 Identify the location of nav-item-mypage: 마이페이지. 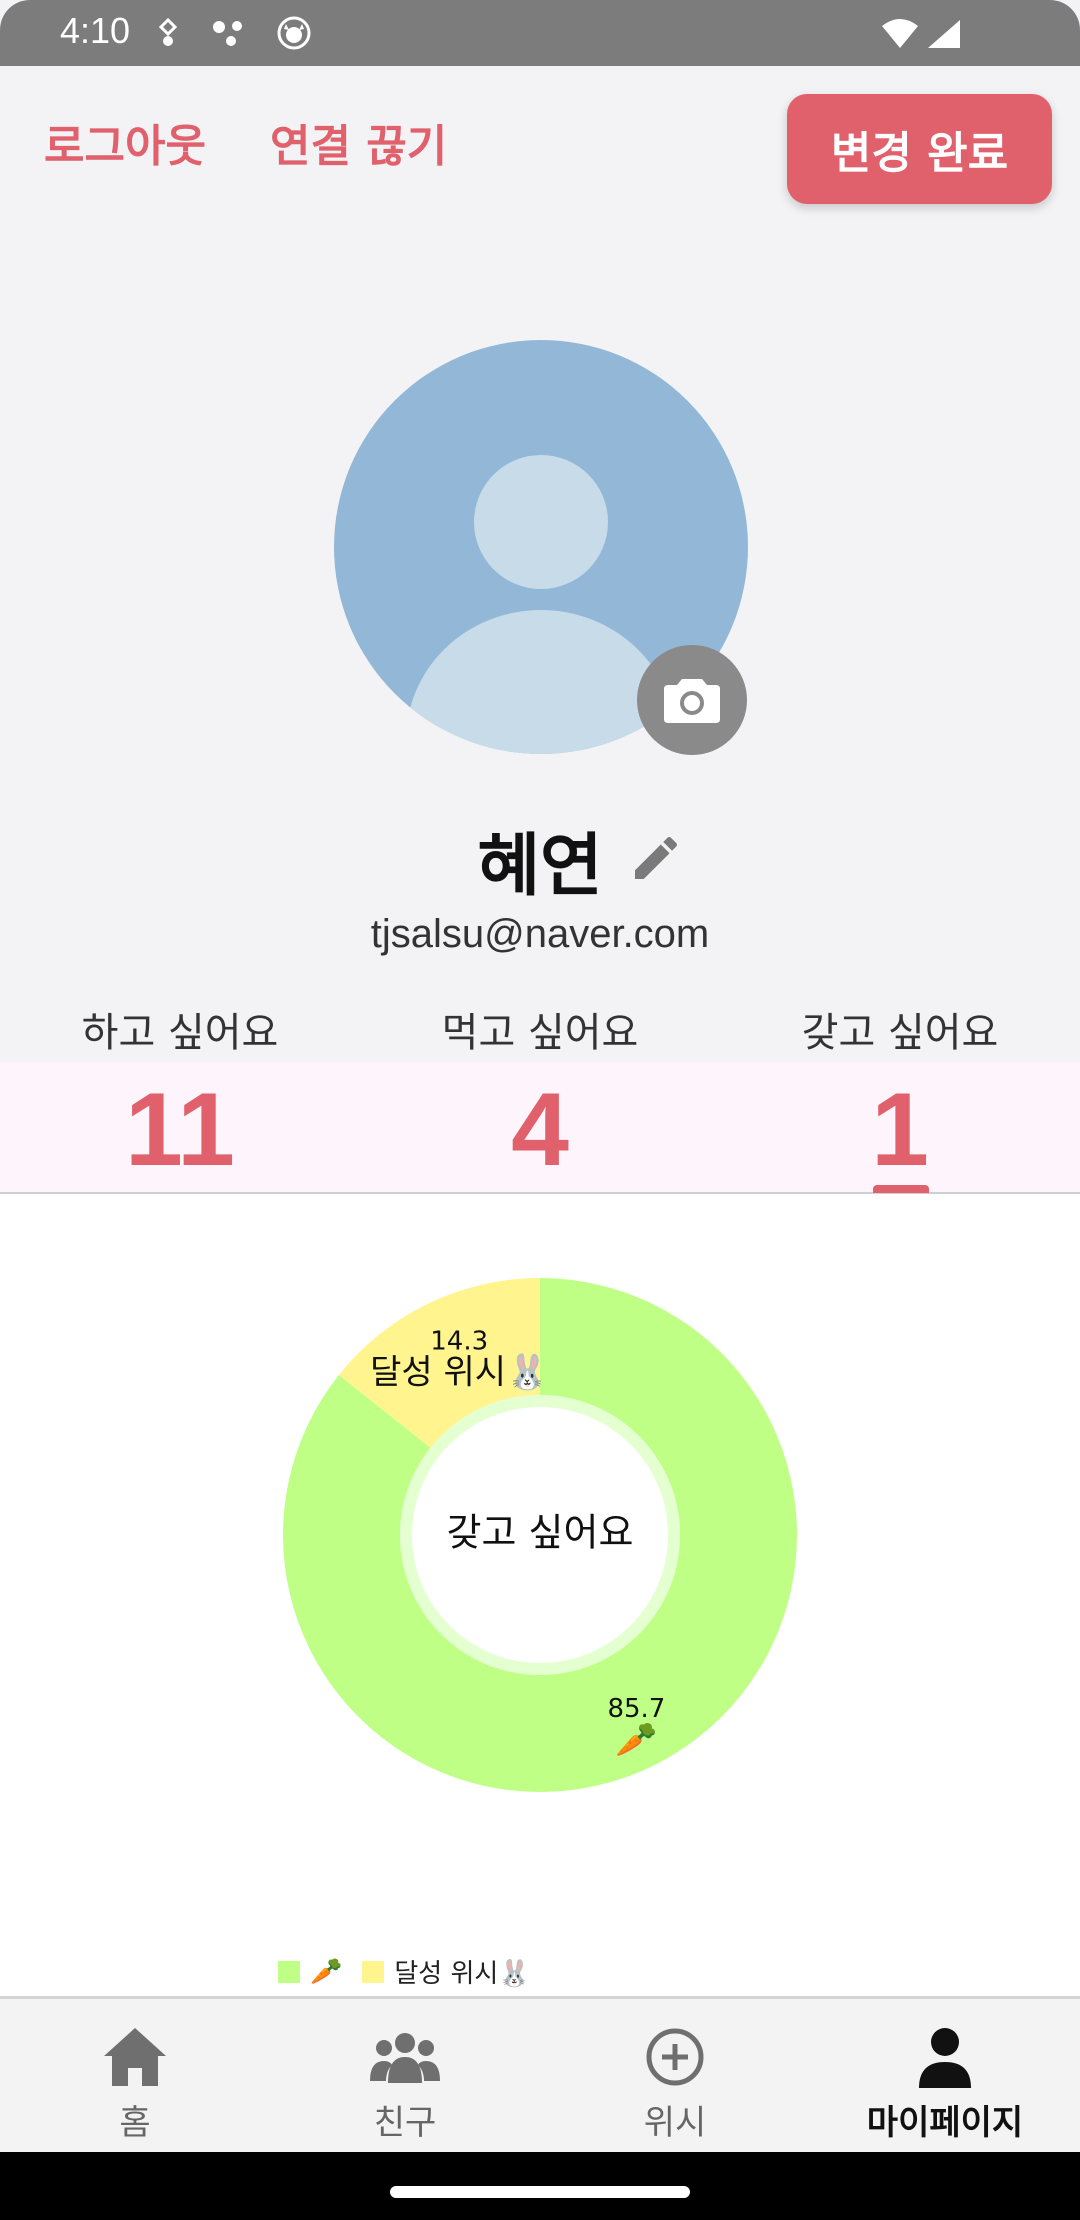
(945, 2077).